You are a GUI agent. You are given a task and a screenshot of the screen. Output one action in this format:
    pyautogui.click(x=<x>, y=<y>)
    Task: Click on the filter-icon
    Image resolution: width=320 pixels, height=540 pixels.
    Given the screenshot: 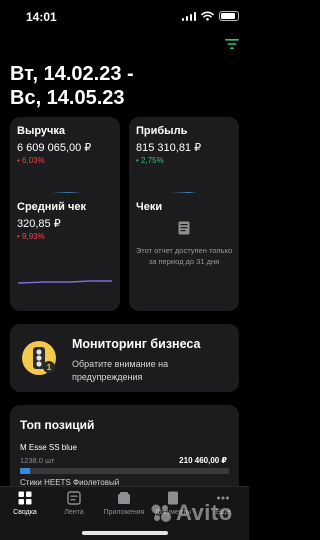 What is the action you would take?
    pyautogui.click(x=232, y=44)
    